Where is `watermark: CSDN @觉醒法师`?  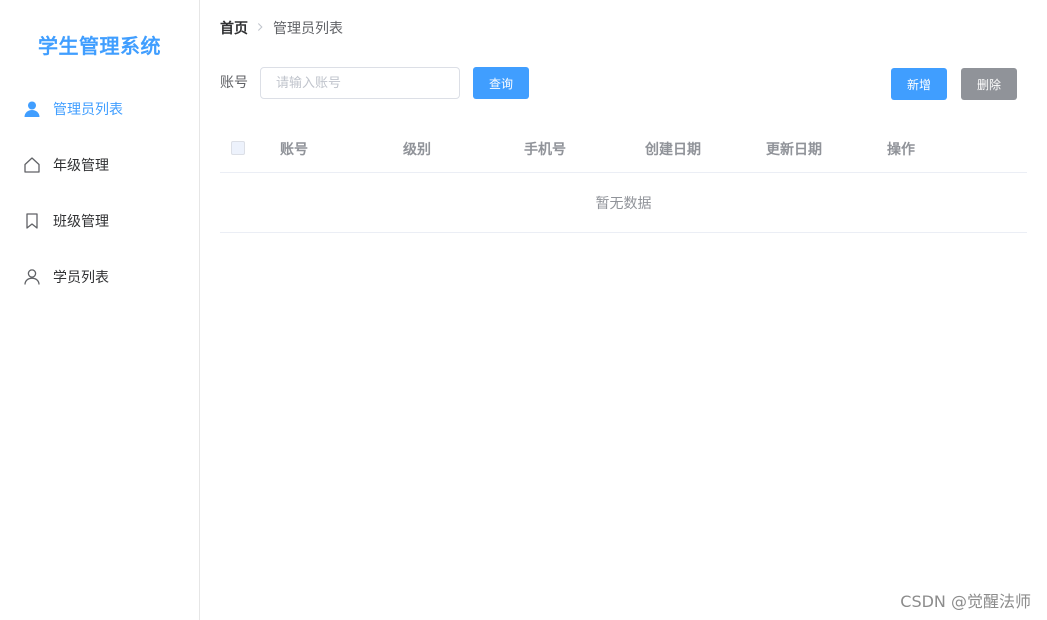 watermark: CSDN @觉醒法师 is located at coordinates (965, 601).